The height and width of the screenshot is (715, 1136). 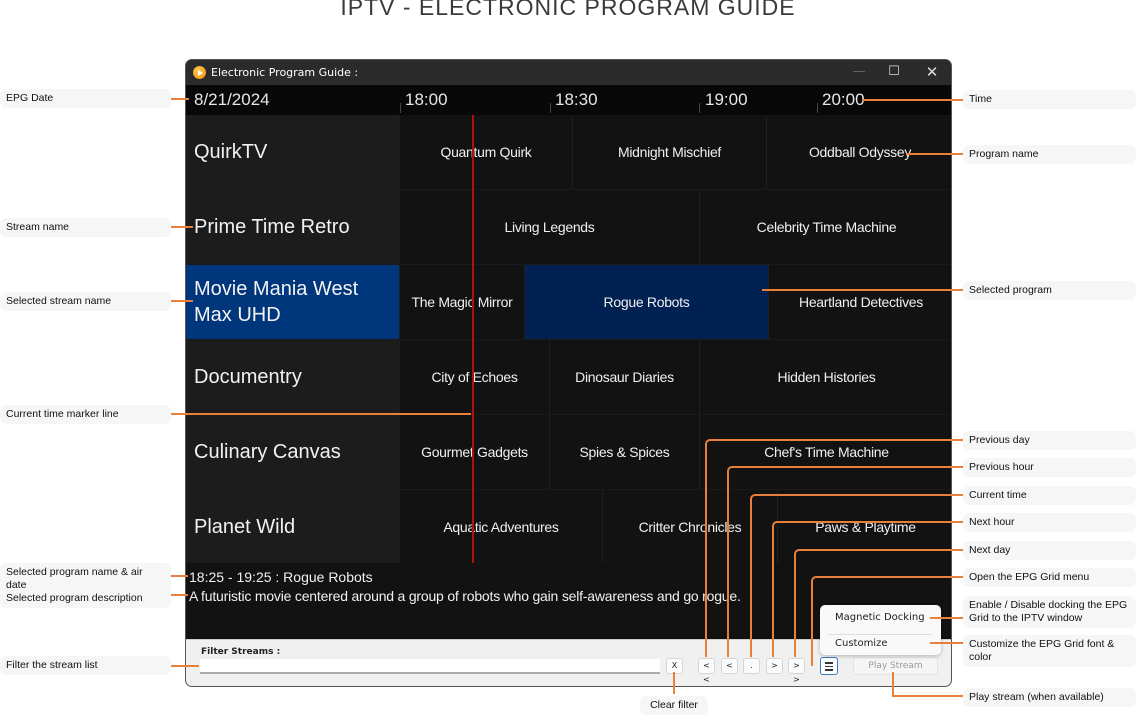 I want to click on selected-program-title: 18:25 - 19:25 : Rogue Robots, so click(x=281, y=577).